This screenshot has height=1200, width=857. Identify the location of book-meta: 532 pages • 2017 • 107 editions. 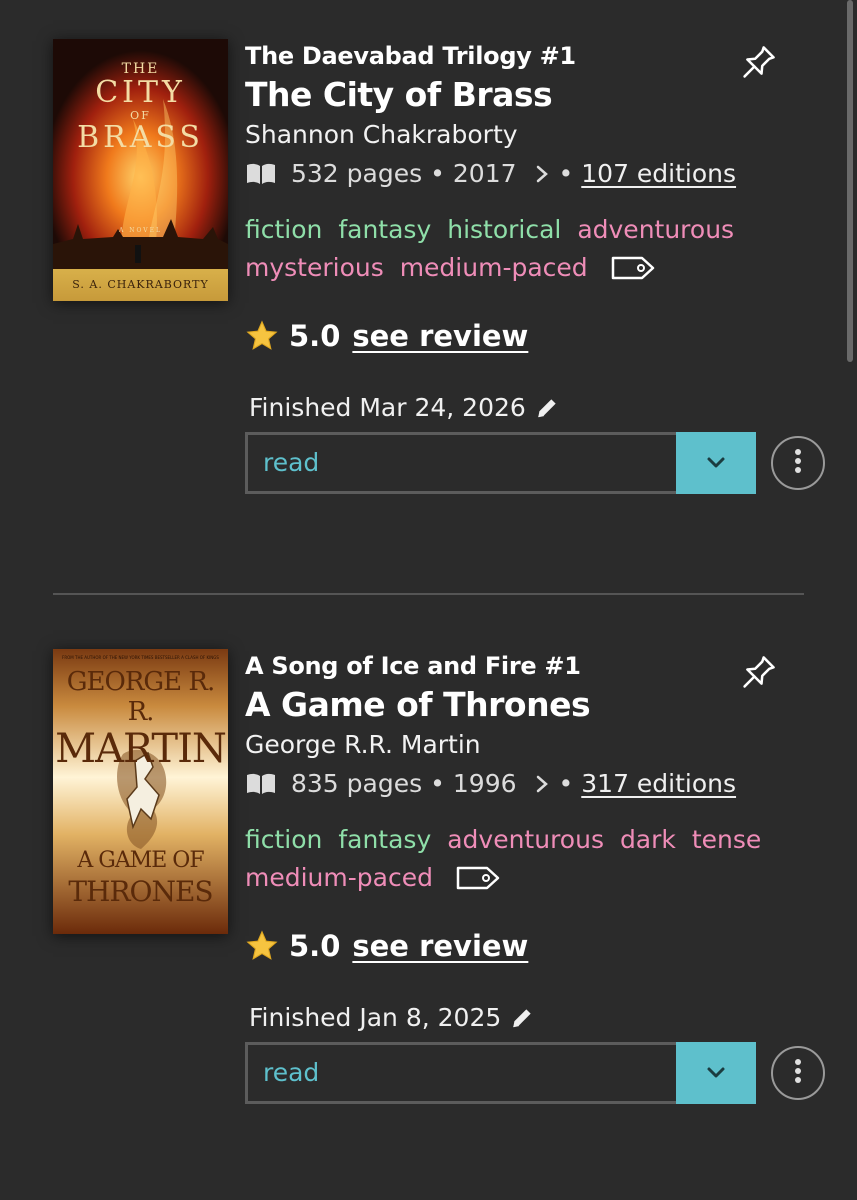
(490, 173).